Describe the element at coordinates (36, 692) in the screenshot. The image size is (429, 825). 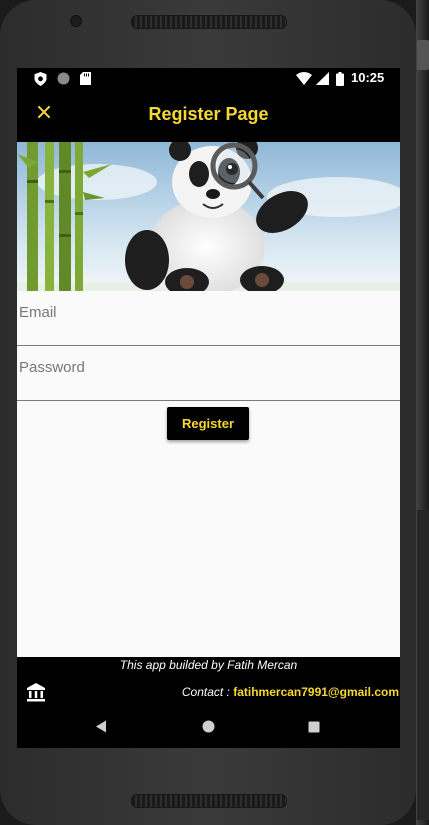
I see `bank-icon` at that location.